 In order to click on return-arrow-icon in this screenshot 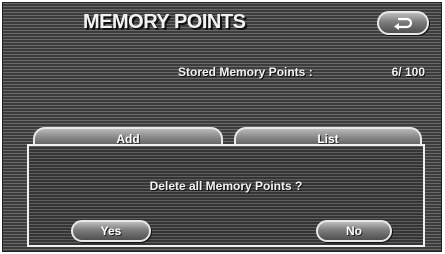, I will do `click(403, 23)`.